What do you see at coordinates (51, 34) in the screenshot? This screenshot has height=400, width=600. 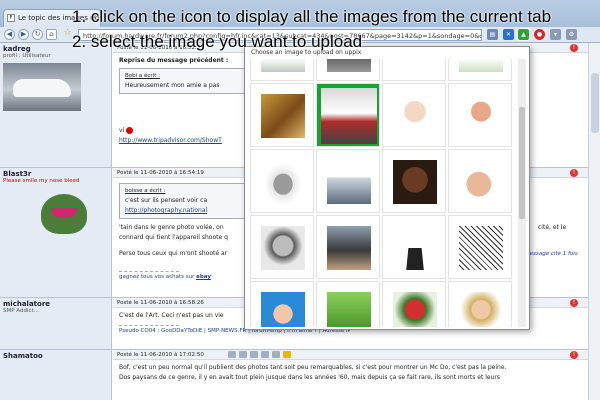 I see `home-icon: ⌂` at bounding box center [51, 34].